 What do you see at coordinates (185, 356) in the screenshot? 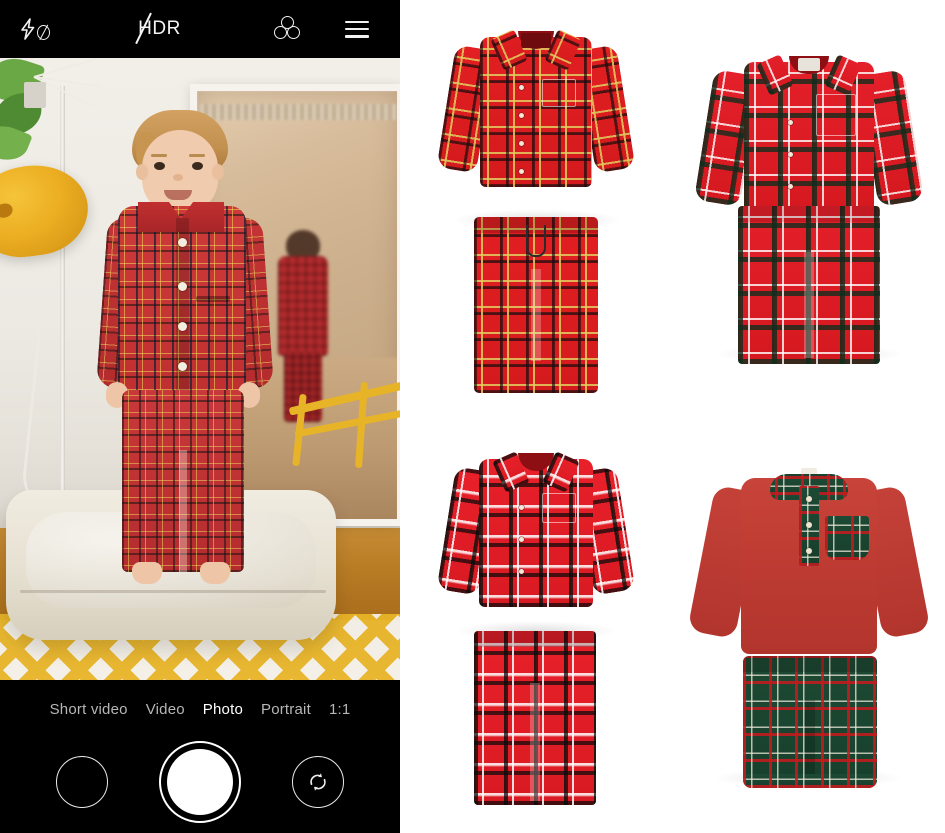
I see `child-subject` at bounding box center [185, 356].